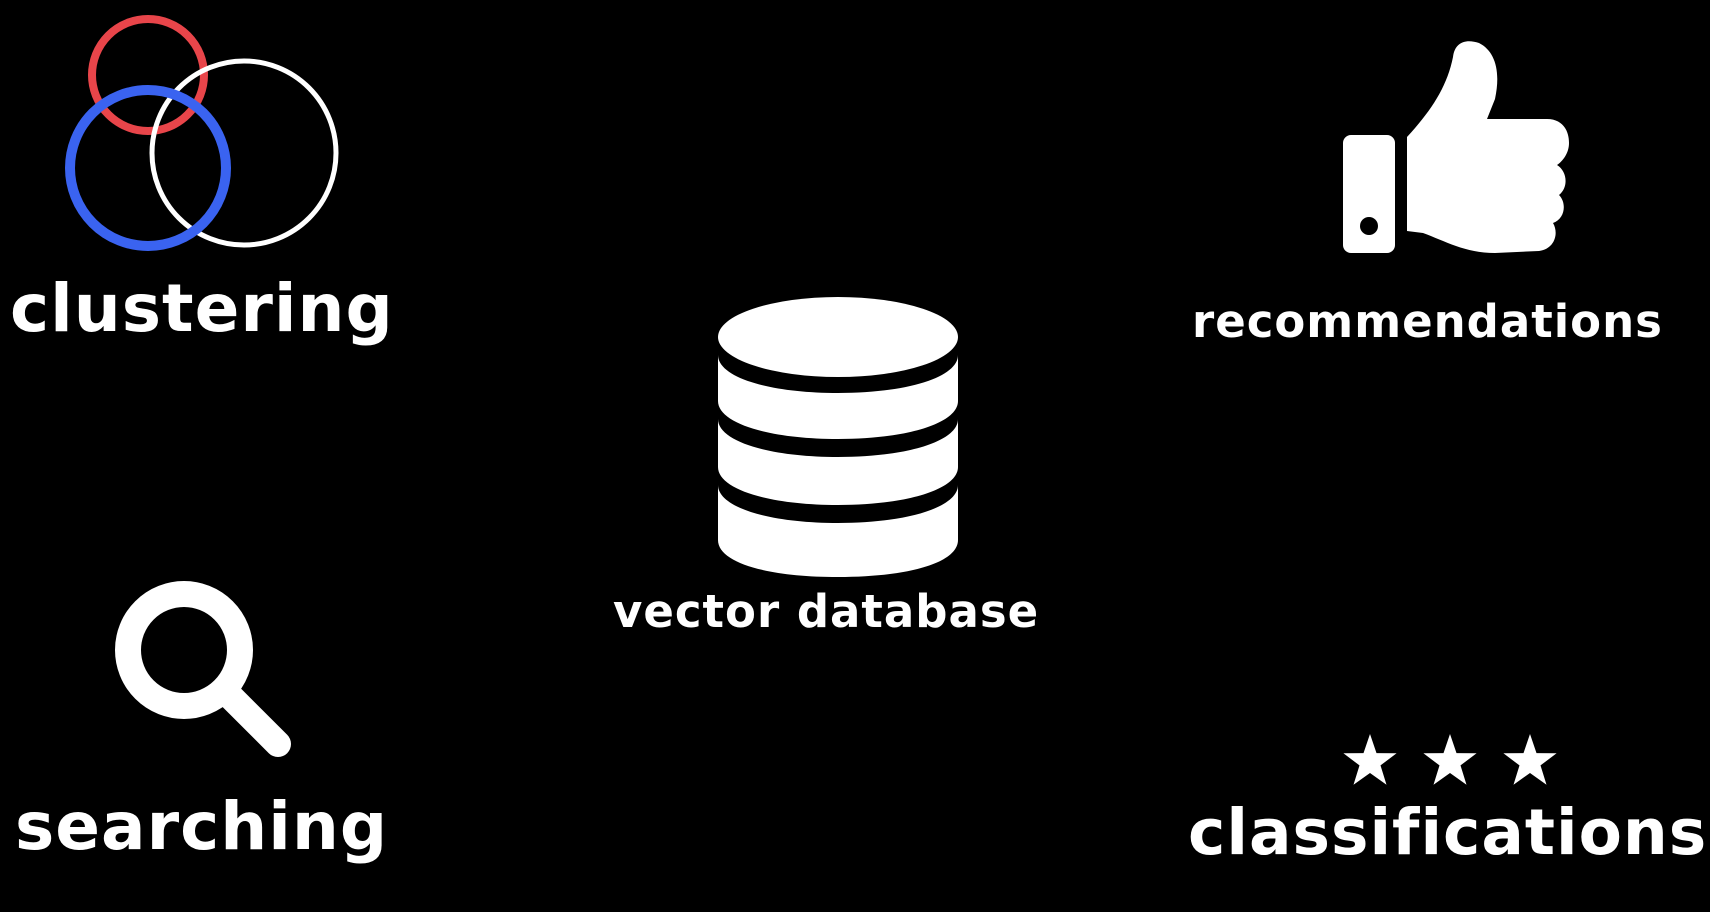 The width and height of the screenshot is (1710, 912). Describe the element at coordinates (202, 826) in the screenshot. I see `searching-label: searching` at that location.